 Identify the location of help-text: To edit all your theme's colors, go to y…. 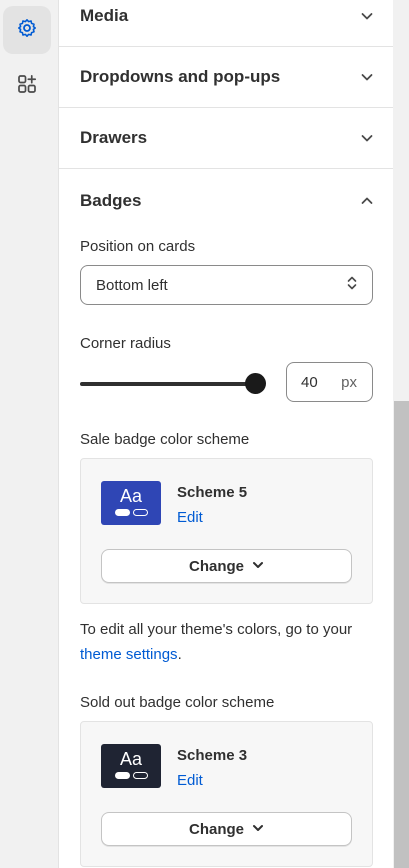
(216, 629).